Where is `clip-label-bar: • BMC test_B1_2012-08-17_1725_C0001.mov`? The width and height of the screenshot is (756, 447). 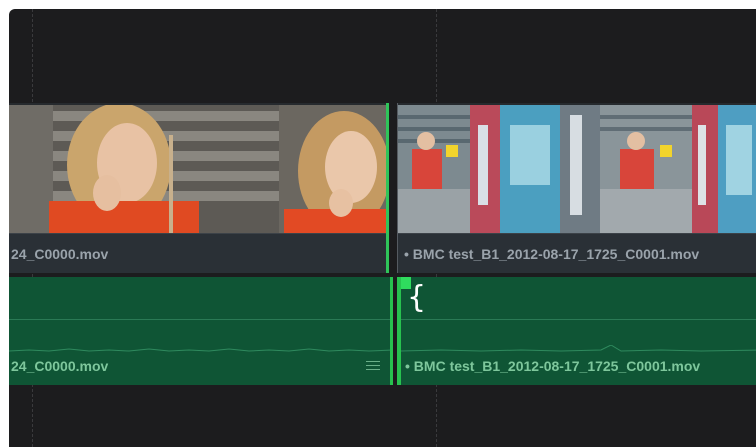 clip-label-bar: • BMC test_B1_2012-08-17_1725_C0001.mov is located at coordinates (577, 253).